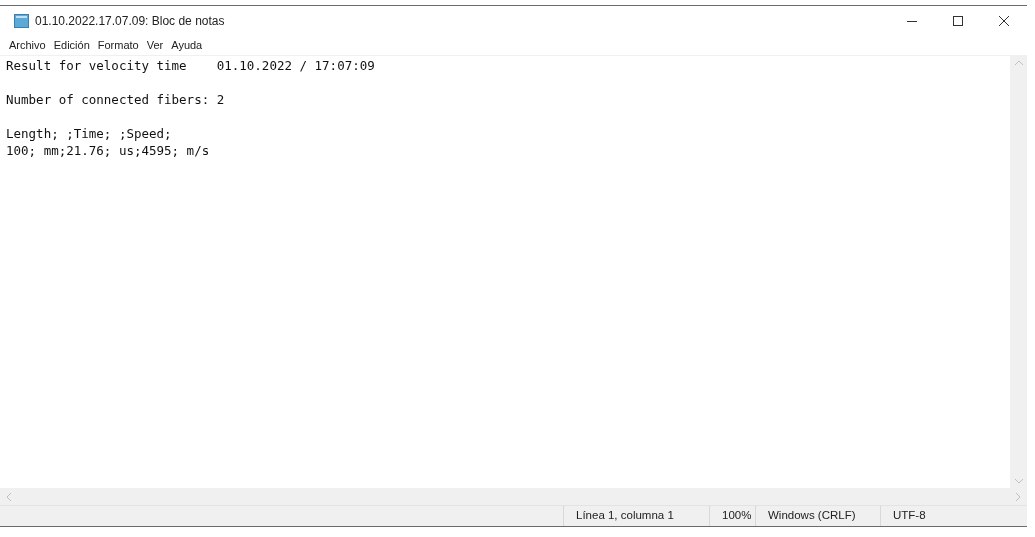 The image size is (1035, 537). I want to click on status-text: Línea 1, columna 1, so click(625, 516).